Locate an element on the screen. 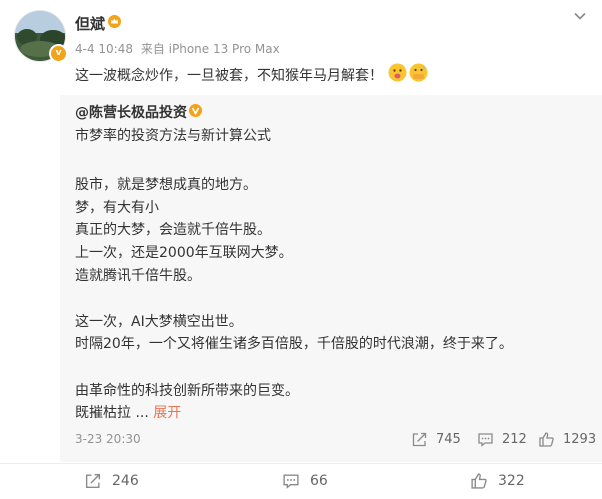  footer-comment-count: 66 is located at coordinates (319, 481).